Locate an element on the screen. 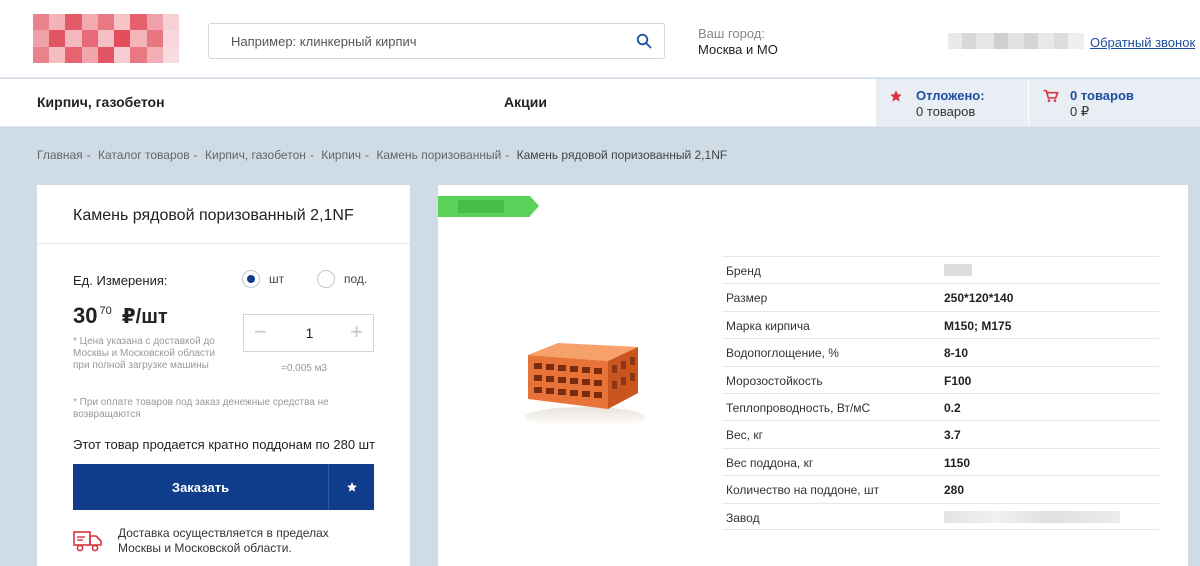  price-integer: 30 is located at coordinates (85, 315).